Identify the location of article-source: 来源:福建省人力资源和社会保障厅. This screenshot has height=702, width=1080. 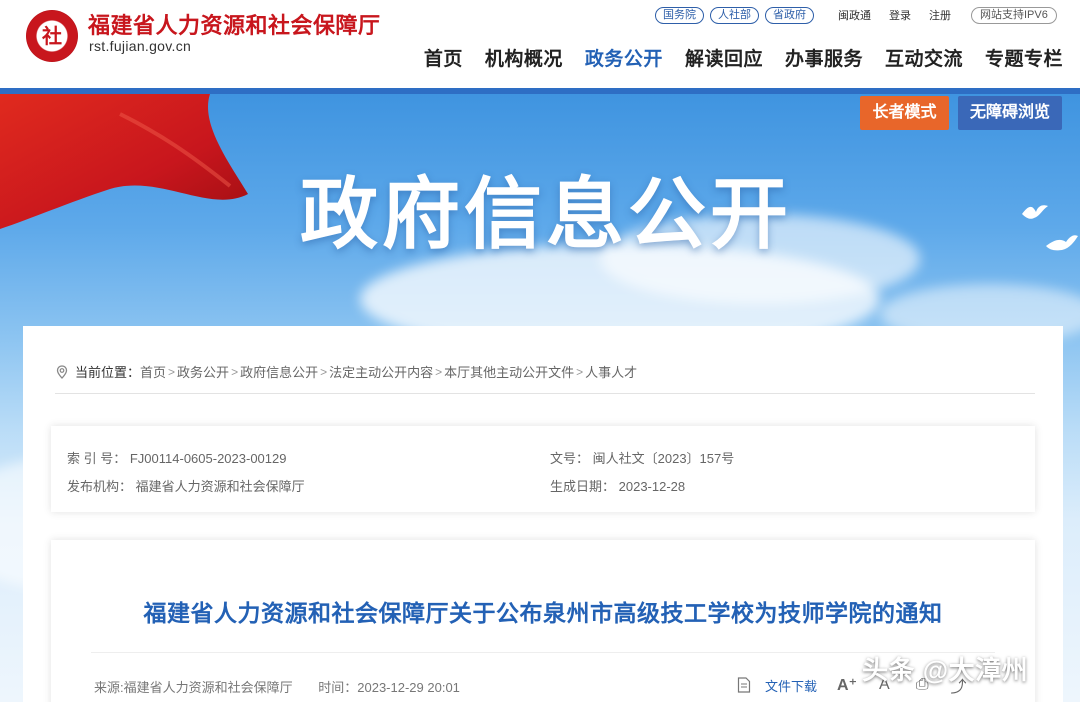
(193, 687).